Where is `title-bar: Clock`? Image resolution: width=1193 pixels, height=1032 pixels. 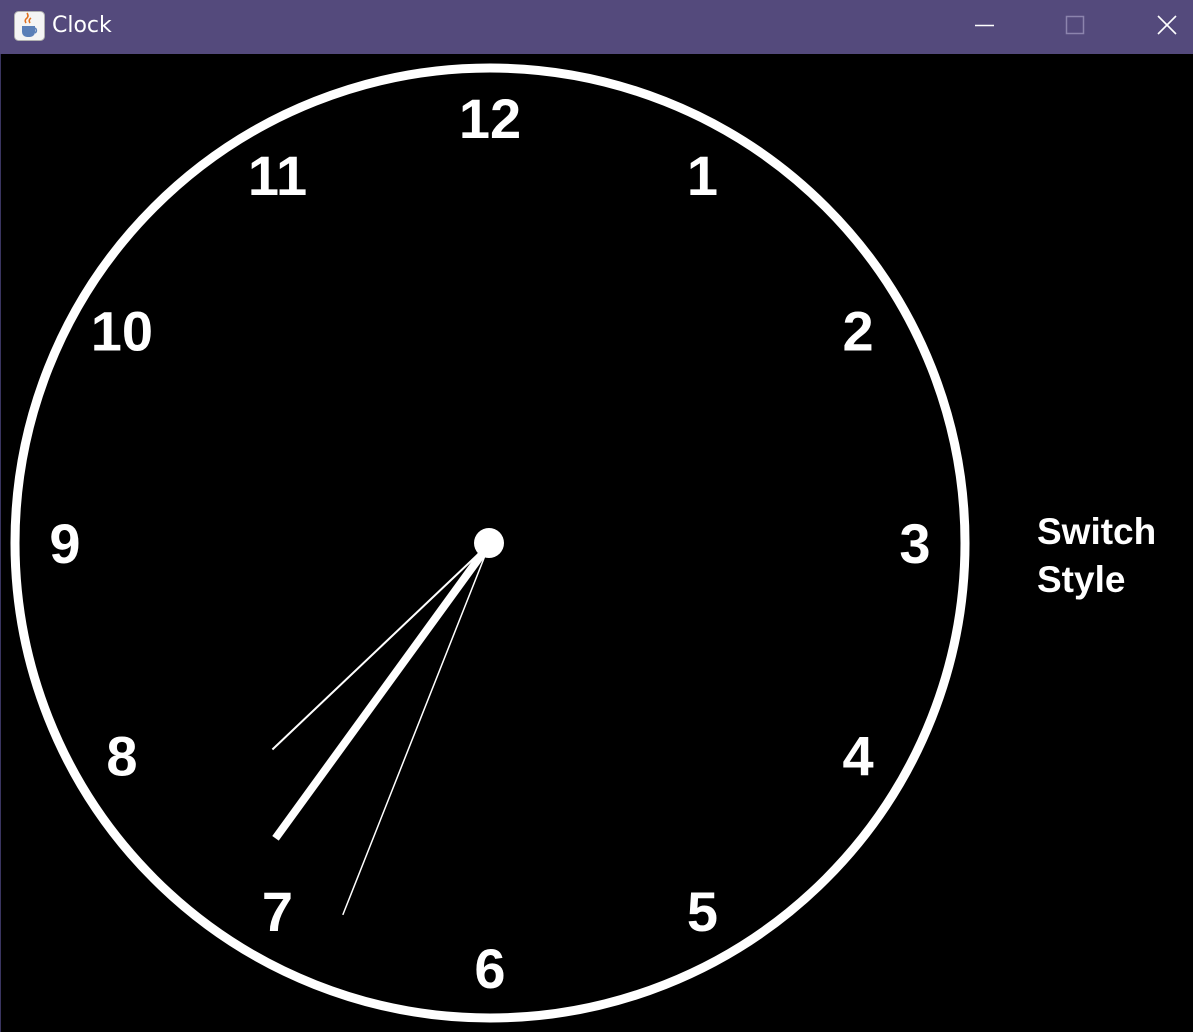 title-bar: Clock is located at coordinates (596, 27).